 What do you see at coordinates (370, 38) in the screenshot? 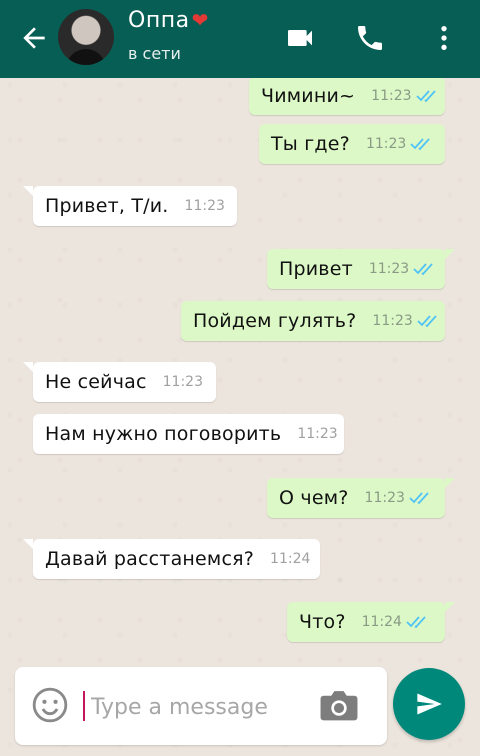
I see `phone-icon` at bounding box center [370, 38].